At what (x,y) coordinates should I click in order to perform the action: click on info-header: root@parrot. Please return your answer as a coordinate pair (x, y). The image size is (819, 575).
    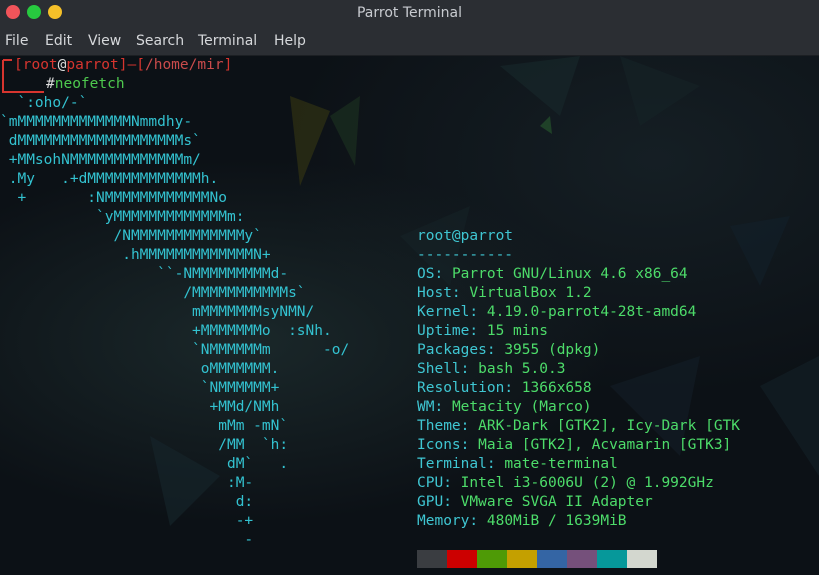
    Looking at the image, I should click on (465, 236).